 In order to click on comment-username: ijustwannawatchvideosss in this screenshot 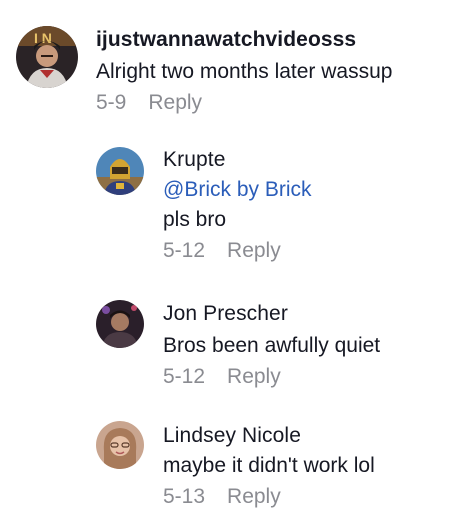, I will do `click(277, 40)`.